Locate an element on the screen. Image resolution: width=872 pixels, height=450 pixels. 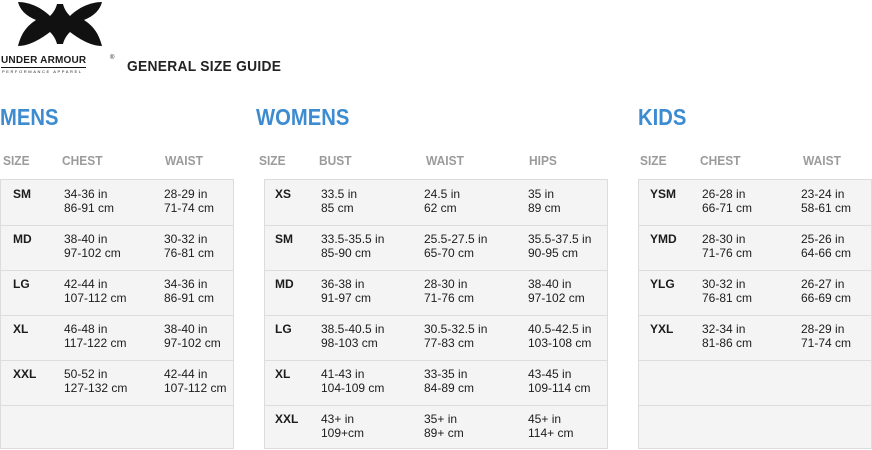
column-header-bust: BUST is located at coordinates (335, 160).